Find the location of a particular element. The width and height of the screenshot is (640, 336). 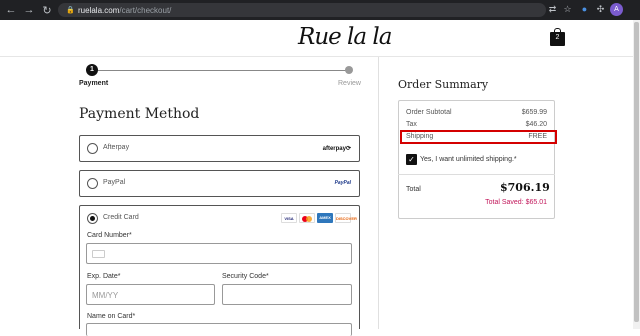

name-on-card-label: Name on Card* is located at coordinates (111, 316).